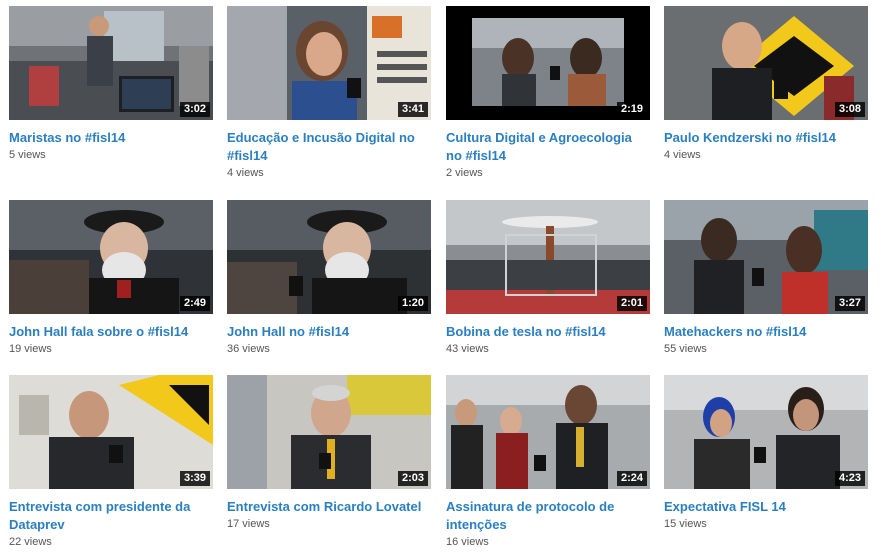 This screenshot has width=891, height=559. Describe the element at coordinates (548, 516) in the screenshot. I see `video-title-link: Assinatura de protocolo de intenções` at that location.